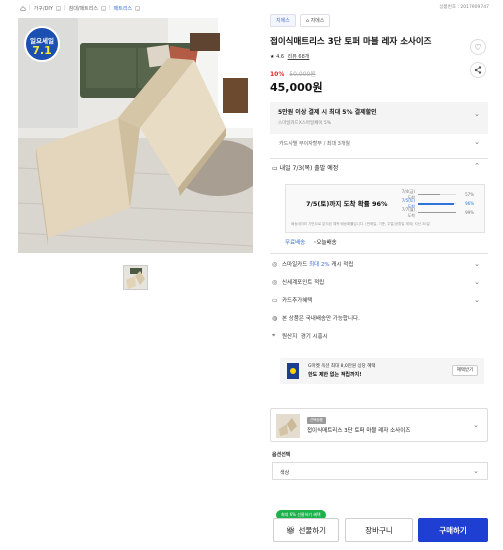 This screenshot has height=550, width=503. I want to click on discount-rate: 10%, so click(277, 74).